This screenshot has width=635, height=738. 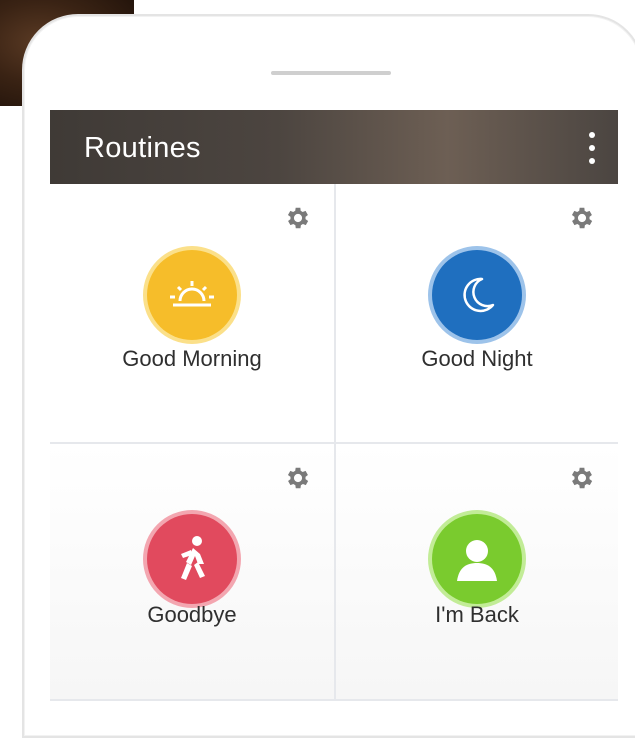 What do you see at coordinates (477, 614) in the screenshot?
I see `routine-label: I'm Back` at bounding box center [477, 614].